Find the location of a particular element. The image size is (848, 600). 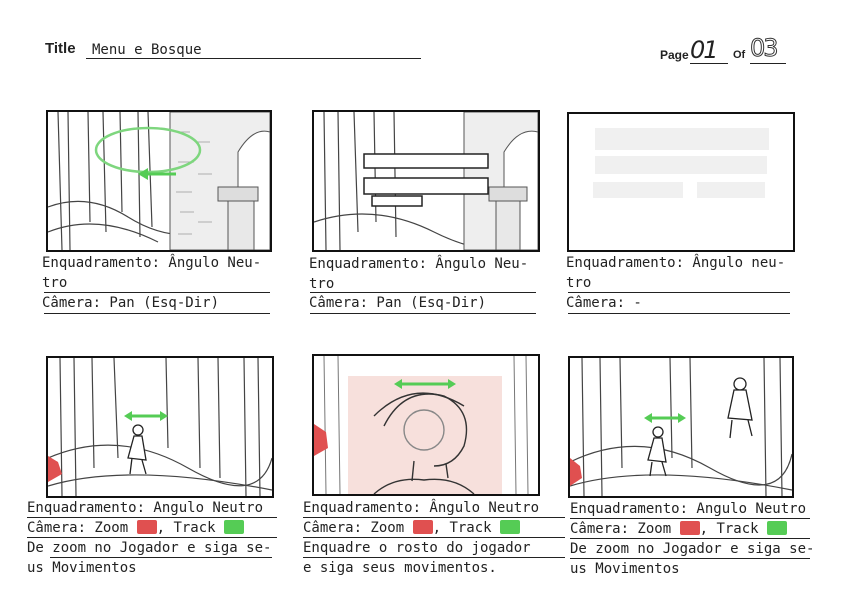

page-total: 03 is located at coordinates (764, 48).